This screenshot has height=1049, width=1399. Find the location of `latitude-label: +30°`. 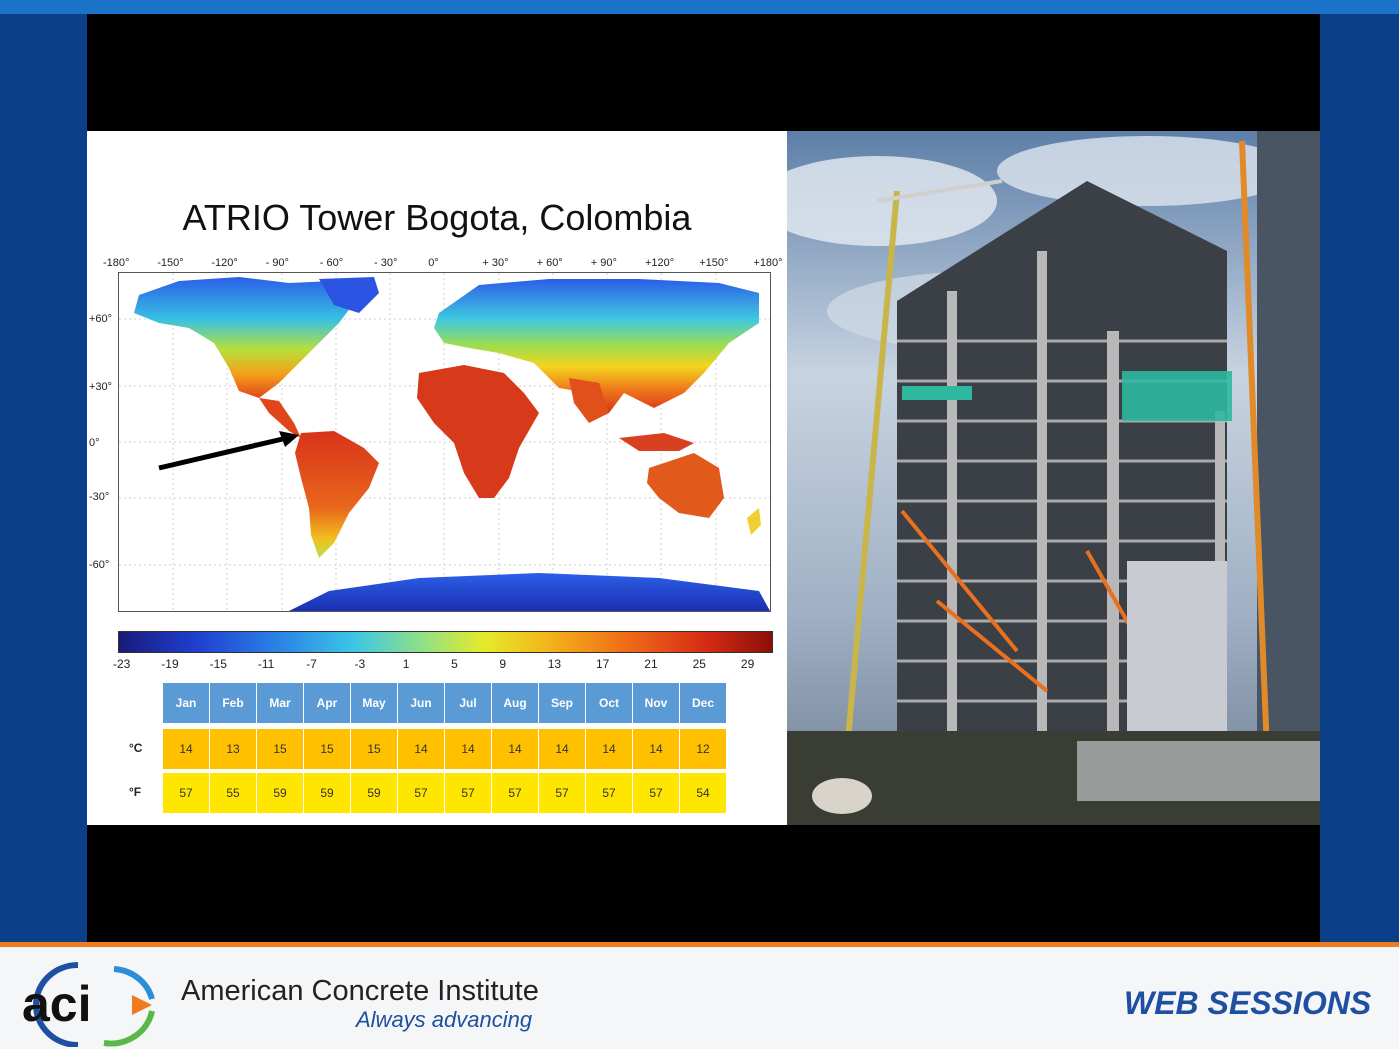

latitude-label: +30° is located at coordinates (101, 387).